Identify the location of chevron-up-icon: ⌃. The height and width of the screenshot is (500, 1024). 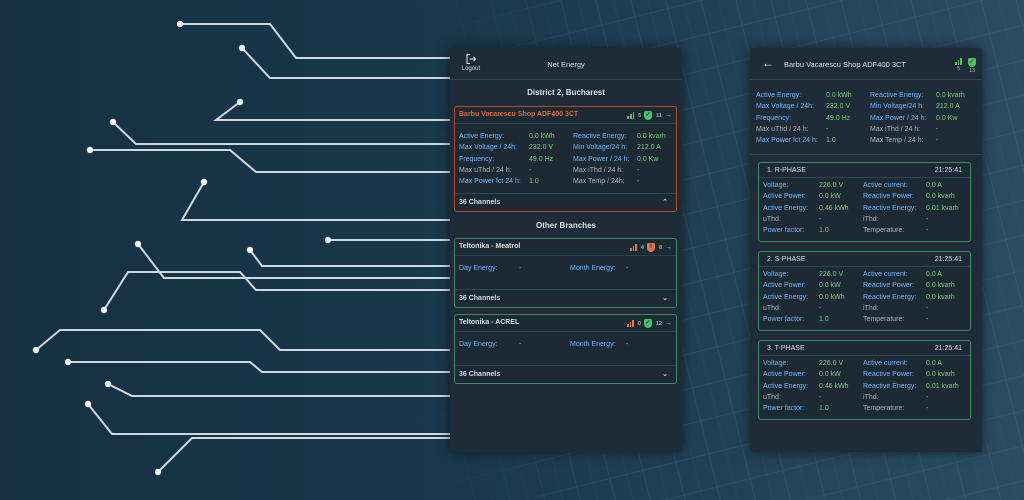
(665, 202).